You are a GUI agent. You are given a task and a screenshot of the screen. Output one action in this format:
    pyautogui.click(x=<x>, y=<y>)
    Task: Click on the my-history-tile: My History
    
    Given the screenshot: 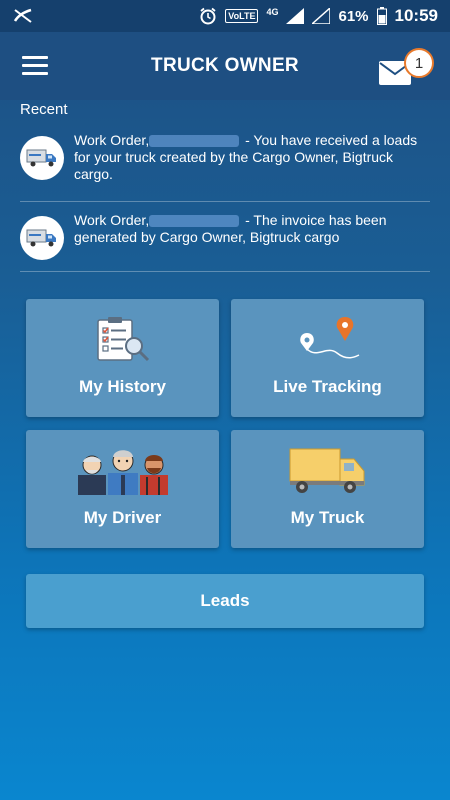 What is the action you would take?
    pyautogui.click(x=122, y=358)
    